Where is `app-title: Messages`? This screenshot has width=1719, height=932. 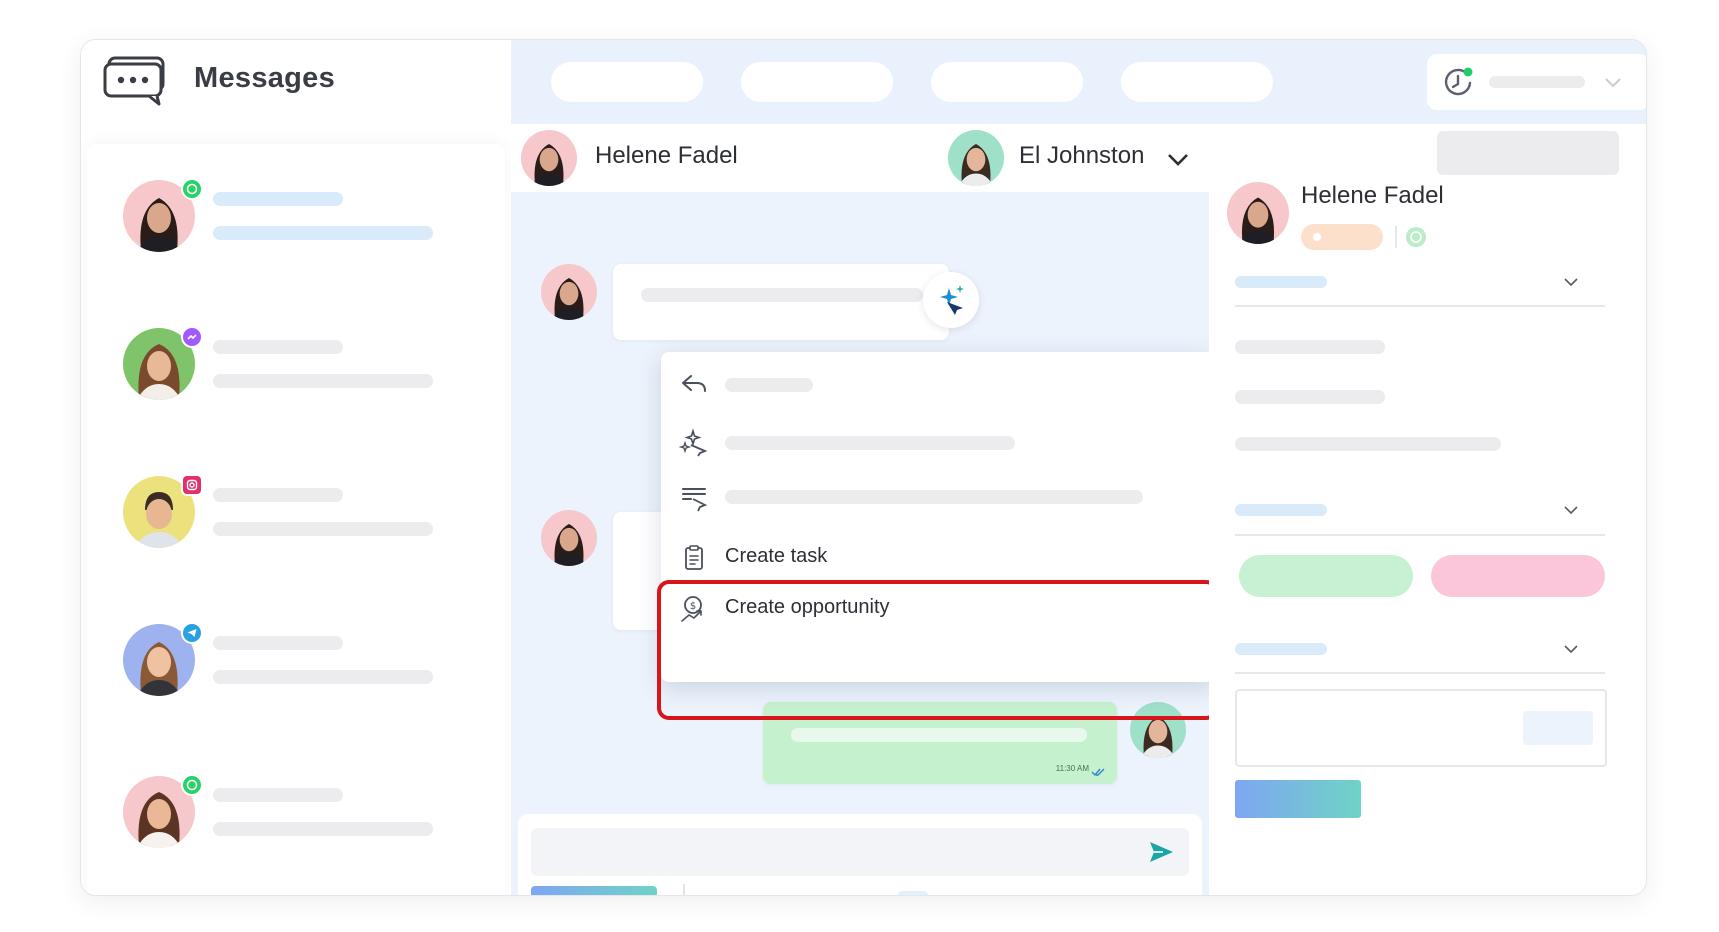
app-title: Messages is located at coordinates (265, 78).